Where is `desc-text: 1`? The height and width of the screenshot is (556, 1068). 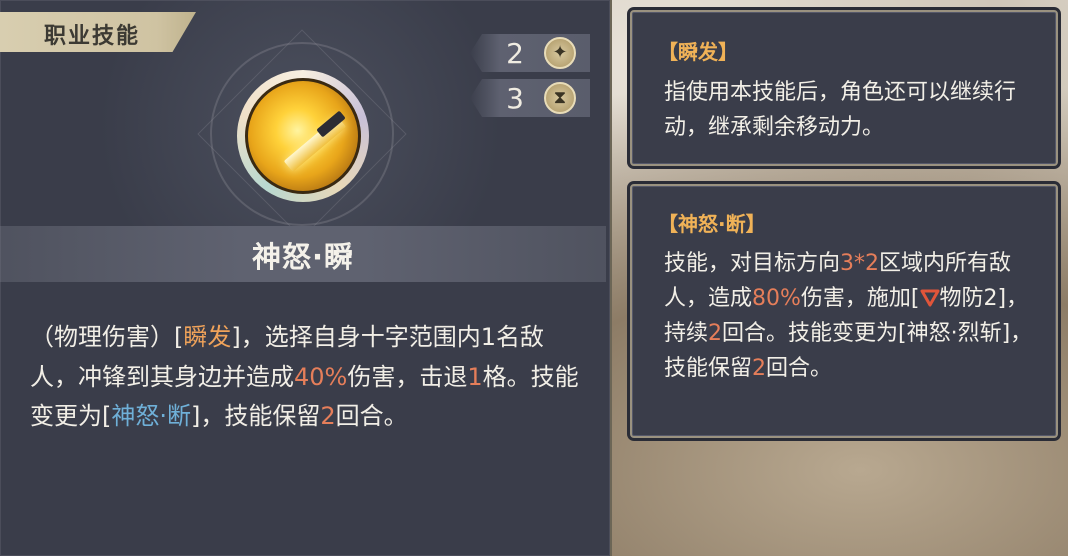 desc-text: 1 is located at coordinates (488, 337).